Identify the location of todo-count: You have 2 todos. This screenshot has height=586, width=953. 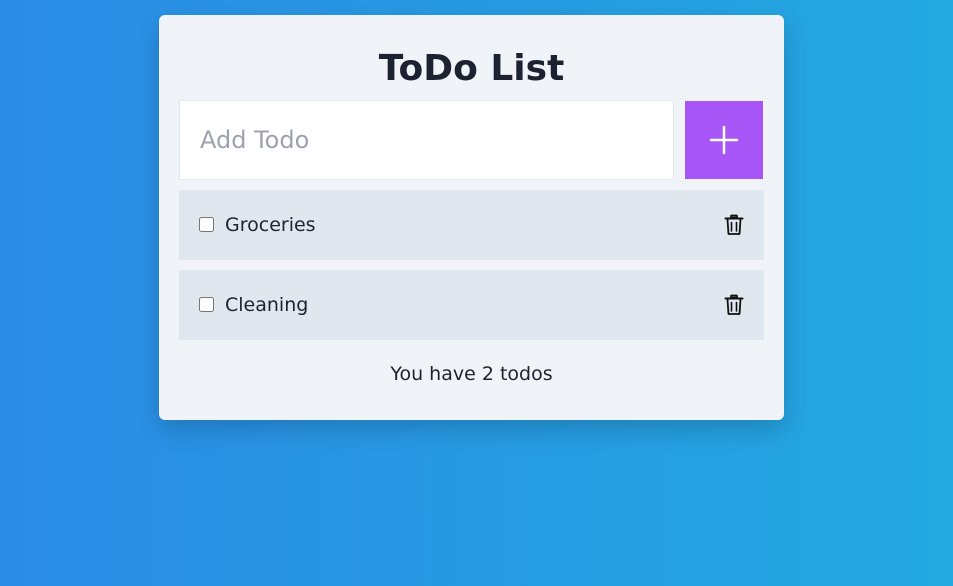
(471, 374).